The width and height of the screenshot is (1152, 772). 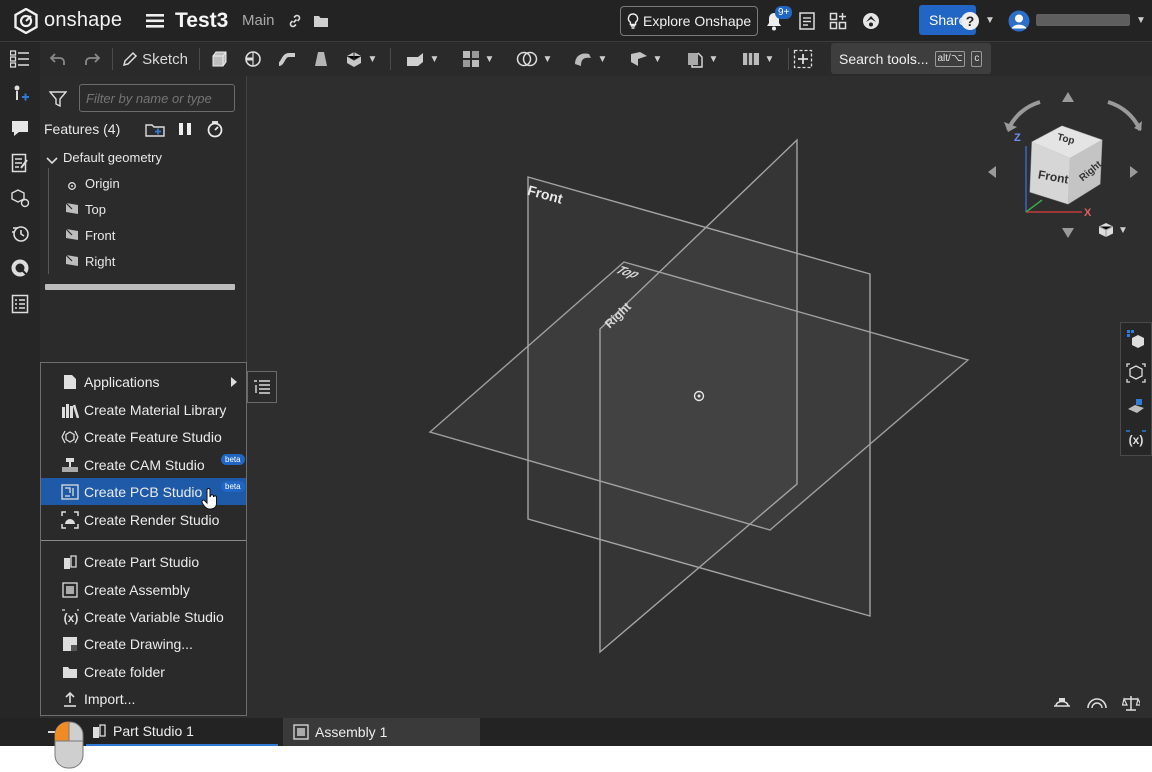 What do you see at coordinates (143, 436) in the screenshot?
I see `menu-item-create-feature-studio: Create Feature Studio` at bounding box center [143, 436].